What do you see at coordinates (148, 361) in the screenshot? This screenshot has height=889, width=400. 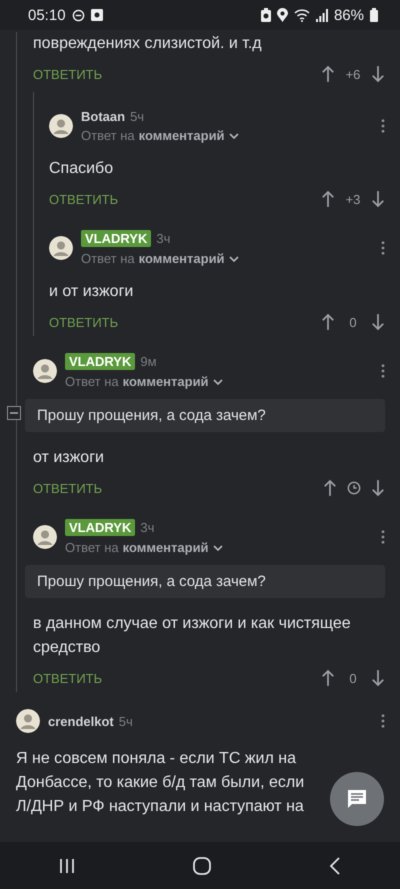 I see `comment-time: 9м` at bounding box center [148, 361].